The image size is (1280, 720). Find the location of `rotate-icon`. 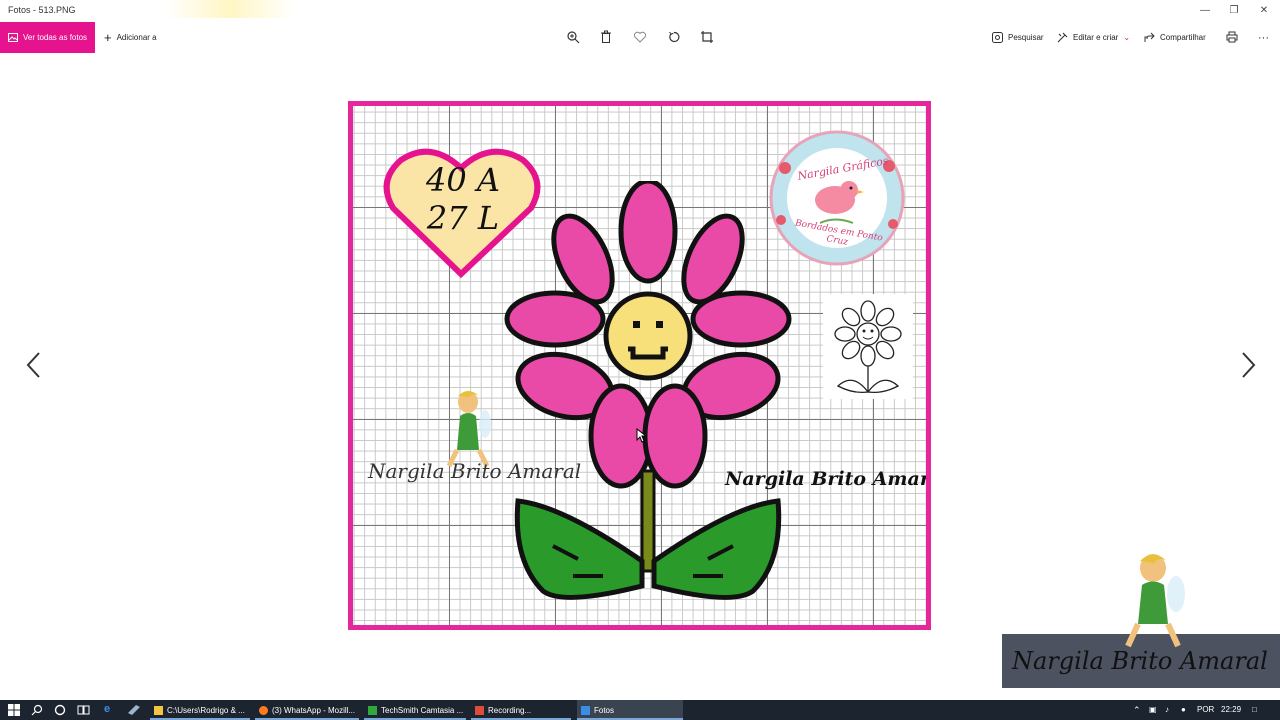

rotate-icon is located at coordinates (674, 37).